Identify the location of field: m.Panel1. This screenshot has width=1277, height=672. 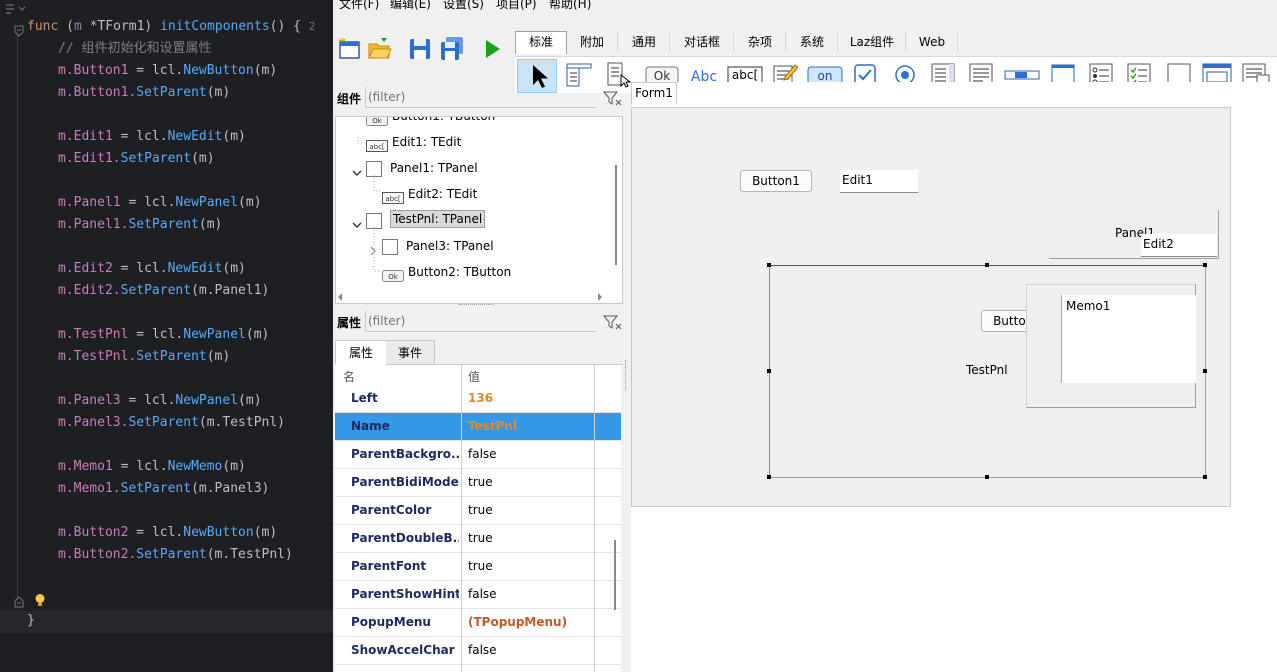
(89, 202).